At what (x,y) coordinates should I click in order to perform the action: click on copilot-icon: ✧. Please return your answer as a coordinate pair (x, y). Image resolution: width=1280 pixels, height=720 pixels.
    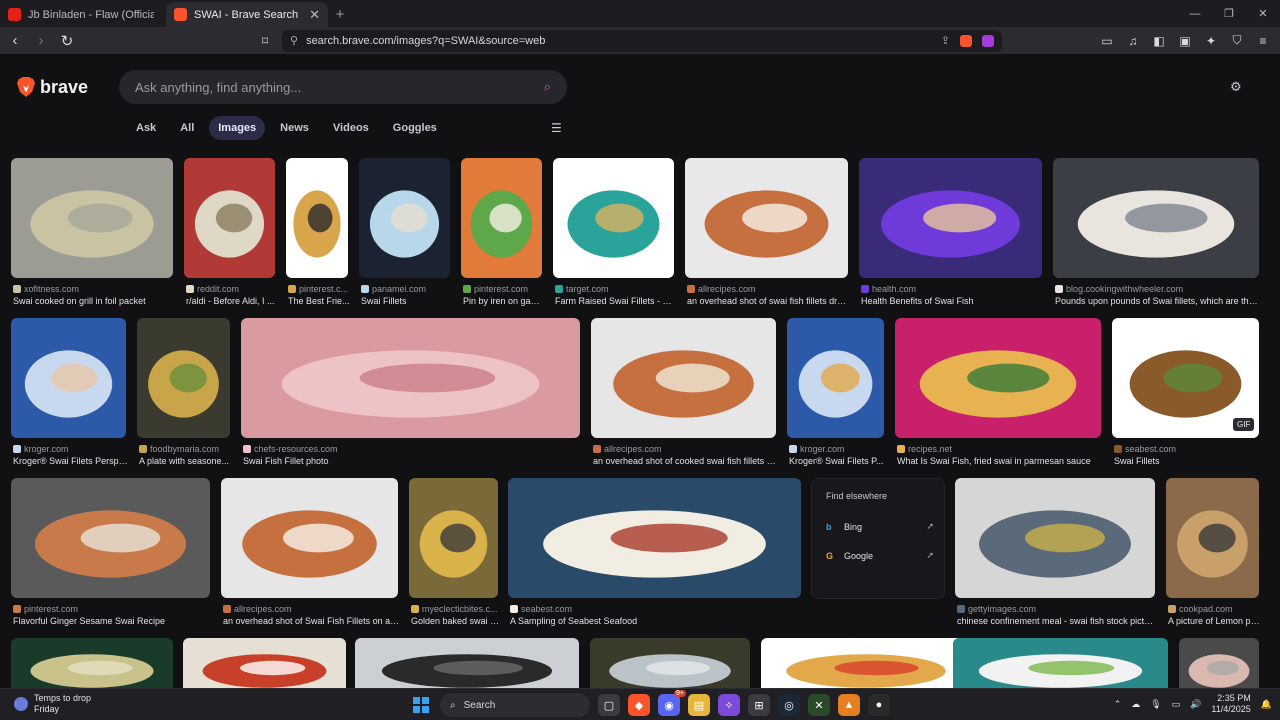
    Looking at the image, I should click on (729, 705).